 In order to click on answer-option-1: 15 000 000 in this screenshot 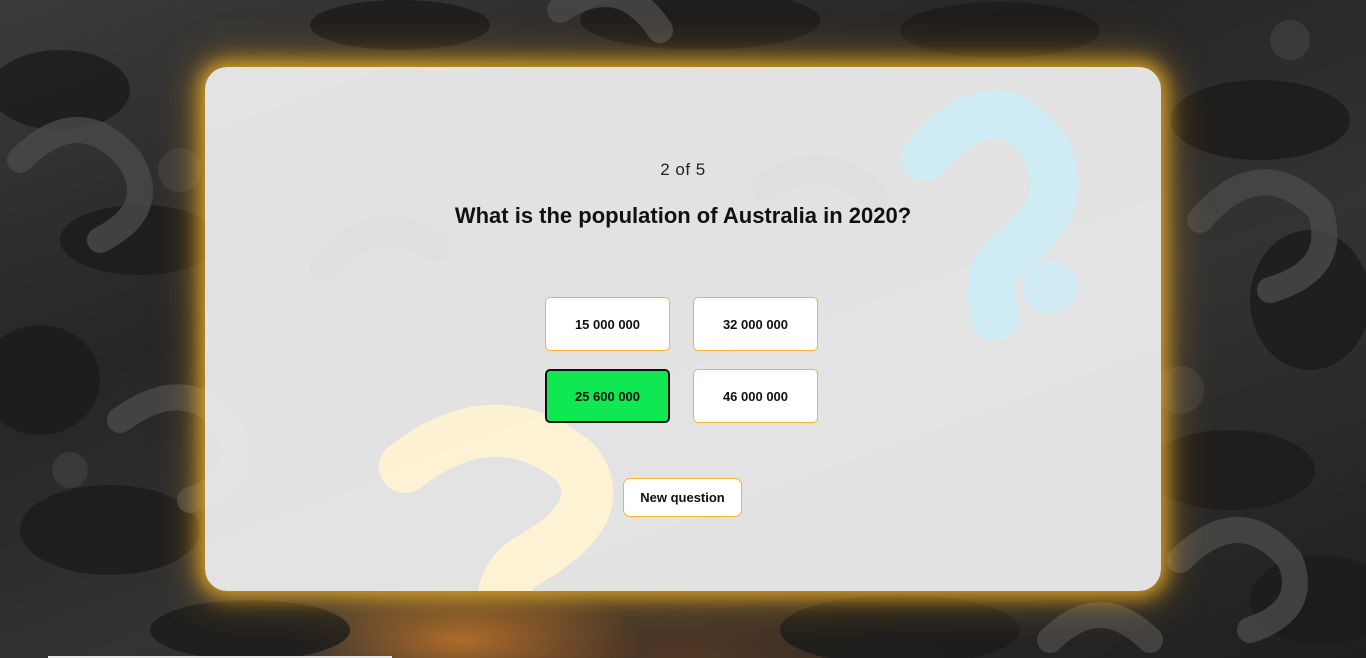, I will do `click(607, 324)`.